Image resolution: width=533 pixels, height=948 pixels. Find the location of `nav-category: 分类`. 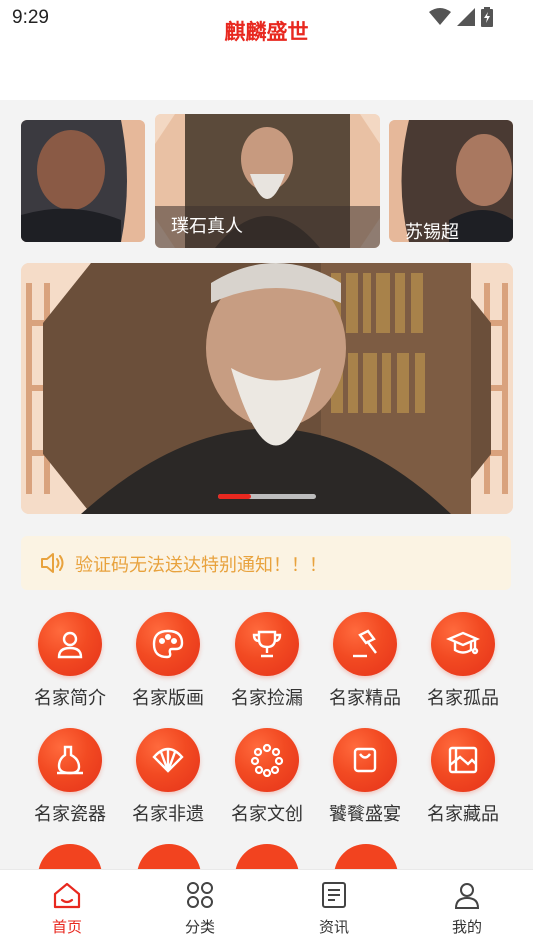

nav-category: 分类 is located at coordinates (200, 908).